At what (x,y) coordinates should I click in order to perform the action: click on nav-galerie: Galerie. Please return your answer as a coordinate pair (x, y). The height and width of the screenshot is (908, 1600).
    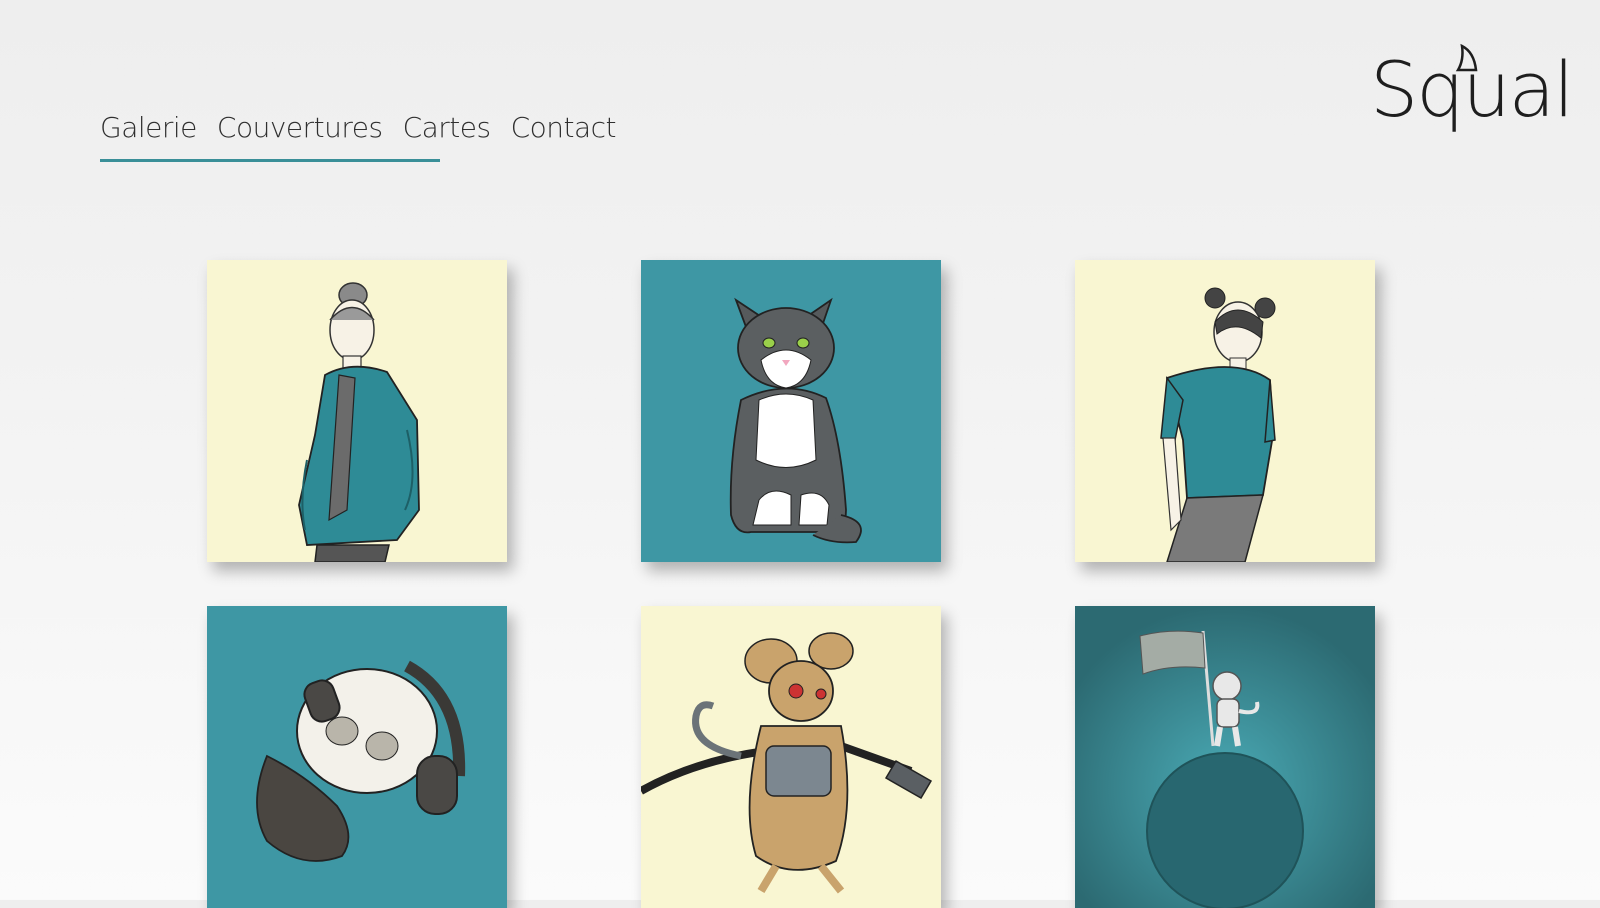
    Looking at the image, I should click on (148, 128).